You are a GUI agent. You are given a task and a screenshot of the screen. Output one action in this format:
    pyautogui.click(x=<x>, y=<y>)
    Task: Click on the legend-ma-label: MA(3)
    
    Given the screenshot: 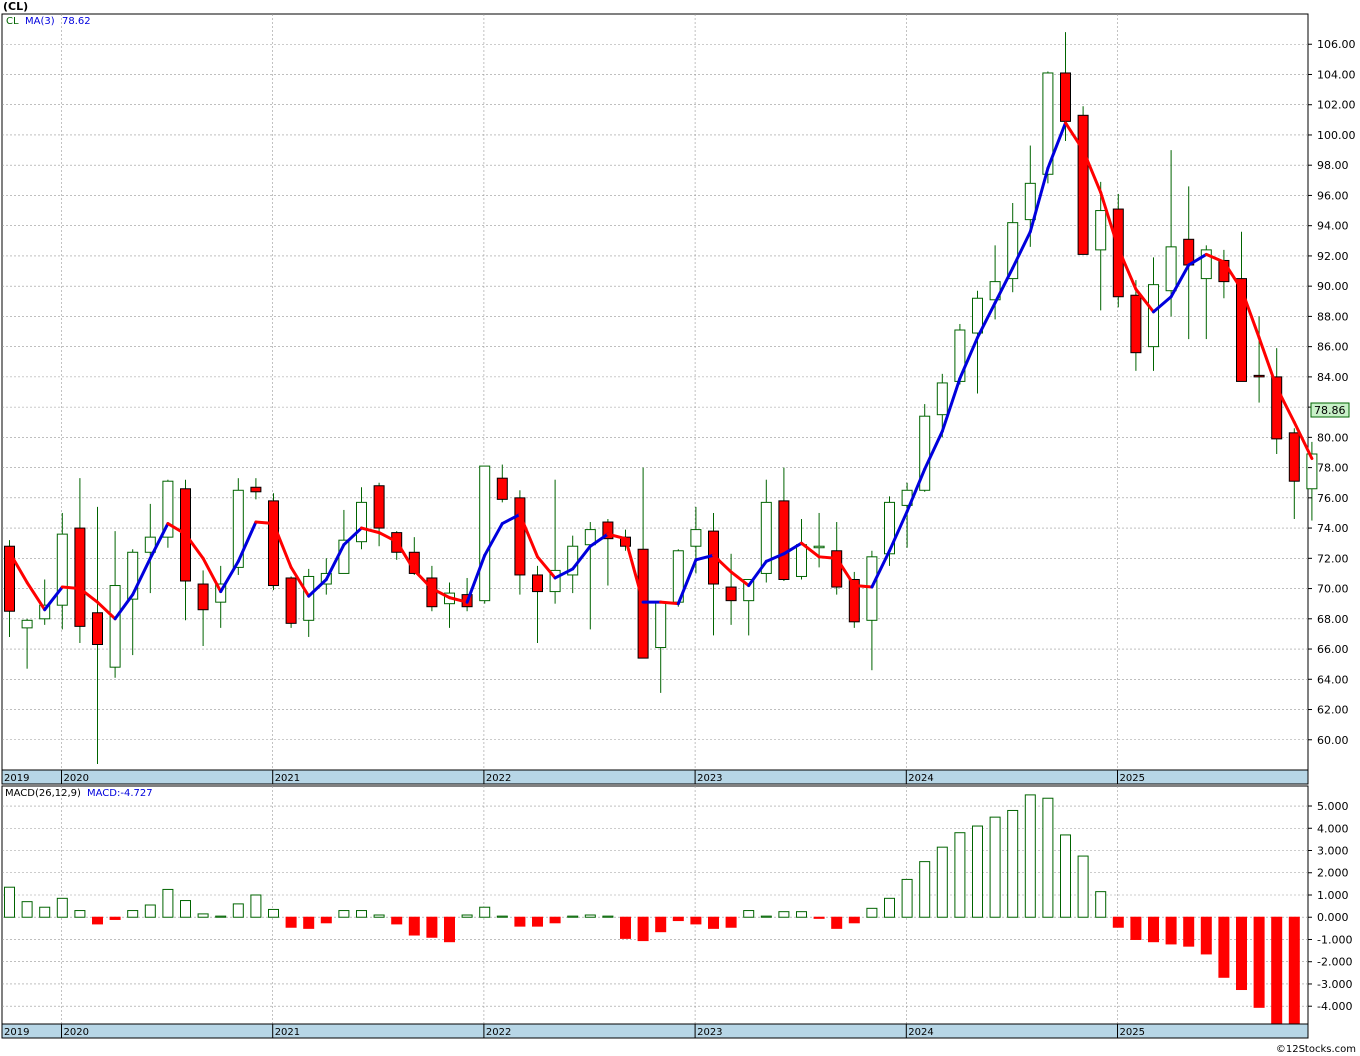 What is the action you would take?
    pyautogui.click(x=40, y=21)
    